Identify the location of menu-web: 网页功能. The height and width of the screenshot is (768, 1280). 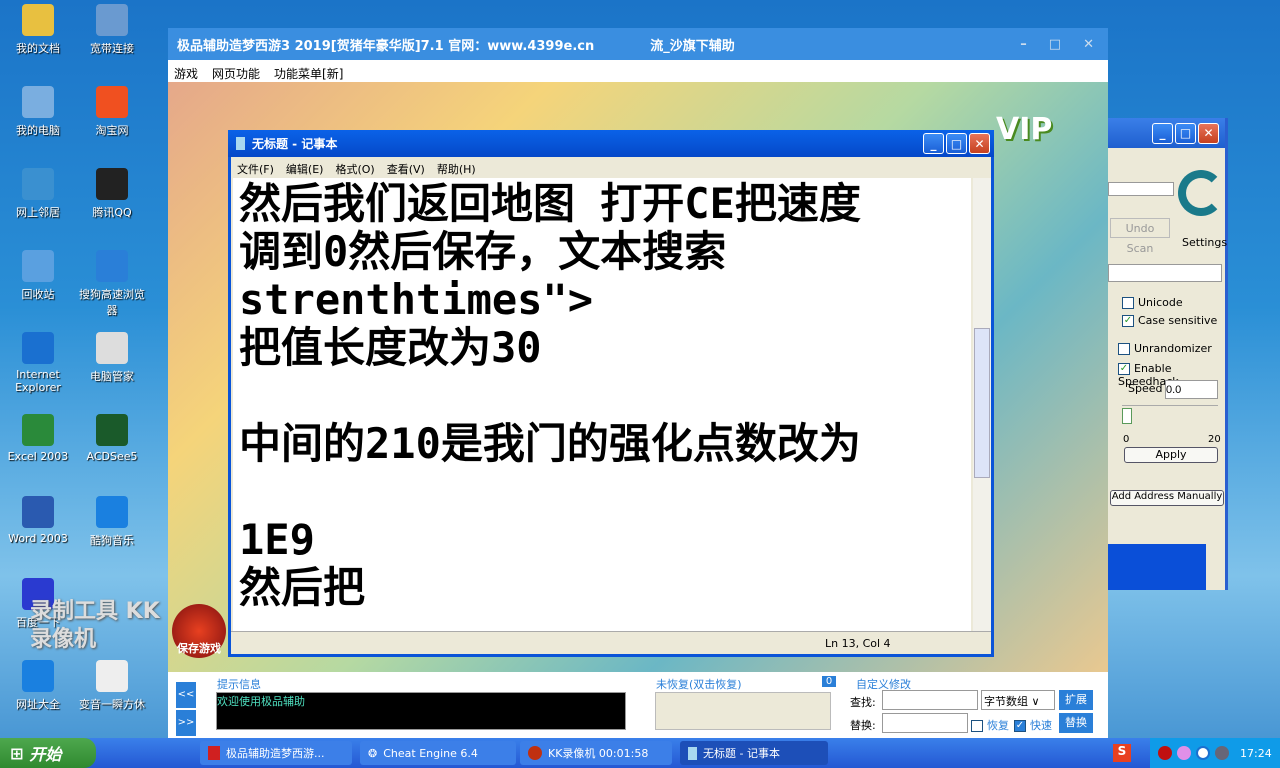
(236, 73).